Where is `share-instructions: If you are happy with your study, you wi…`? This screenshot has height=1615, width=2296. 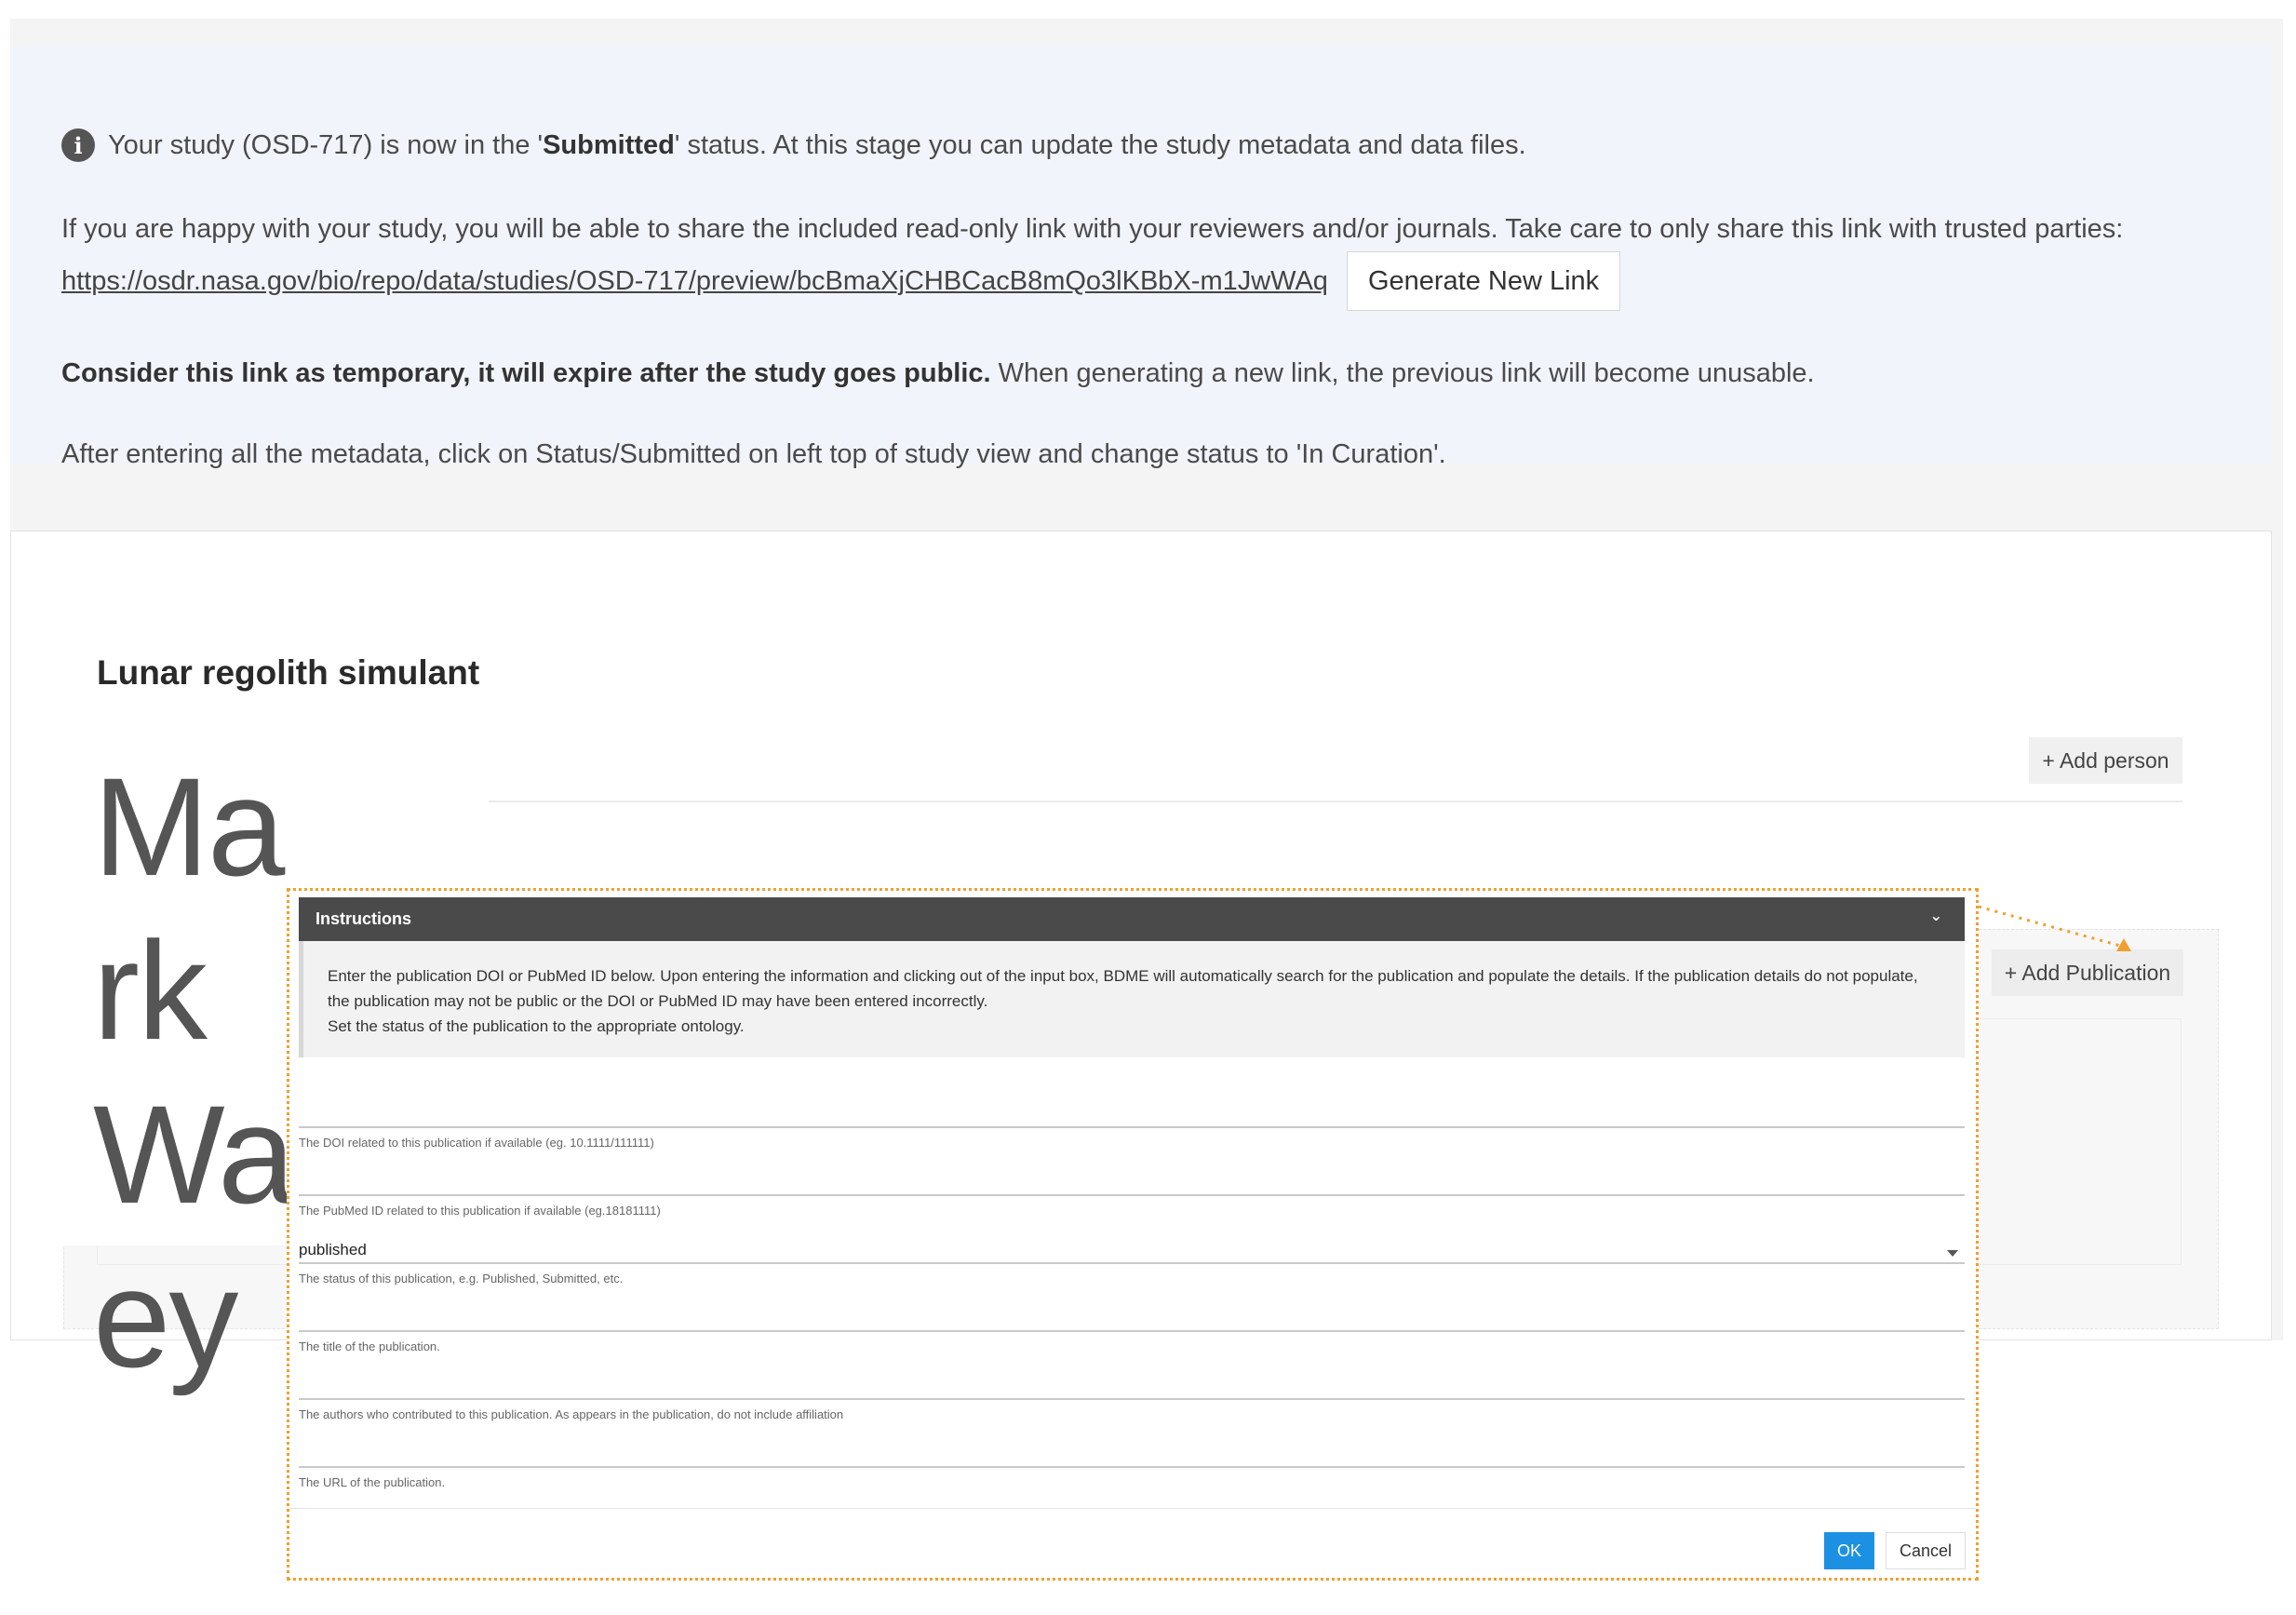 share-instructions: If you are happy with your study, you wi… is located at coordinates (1092, 229).